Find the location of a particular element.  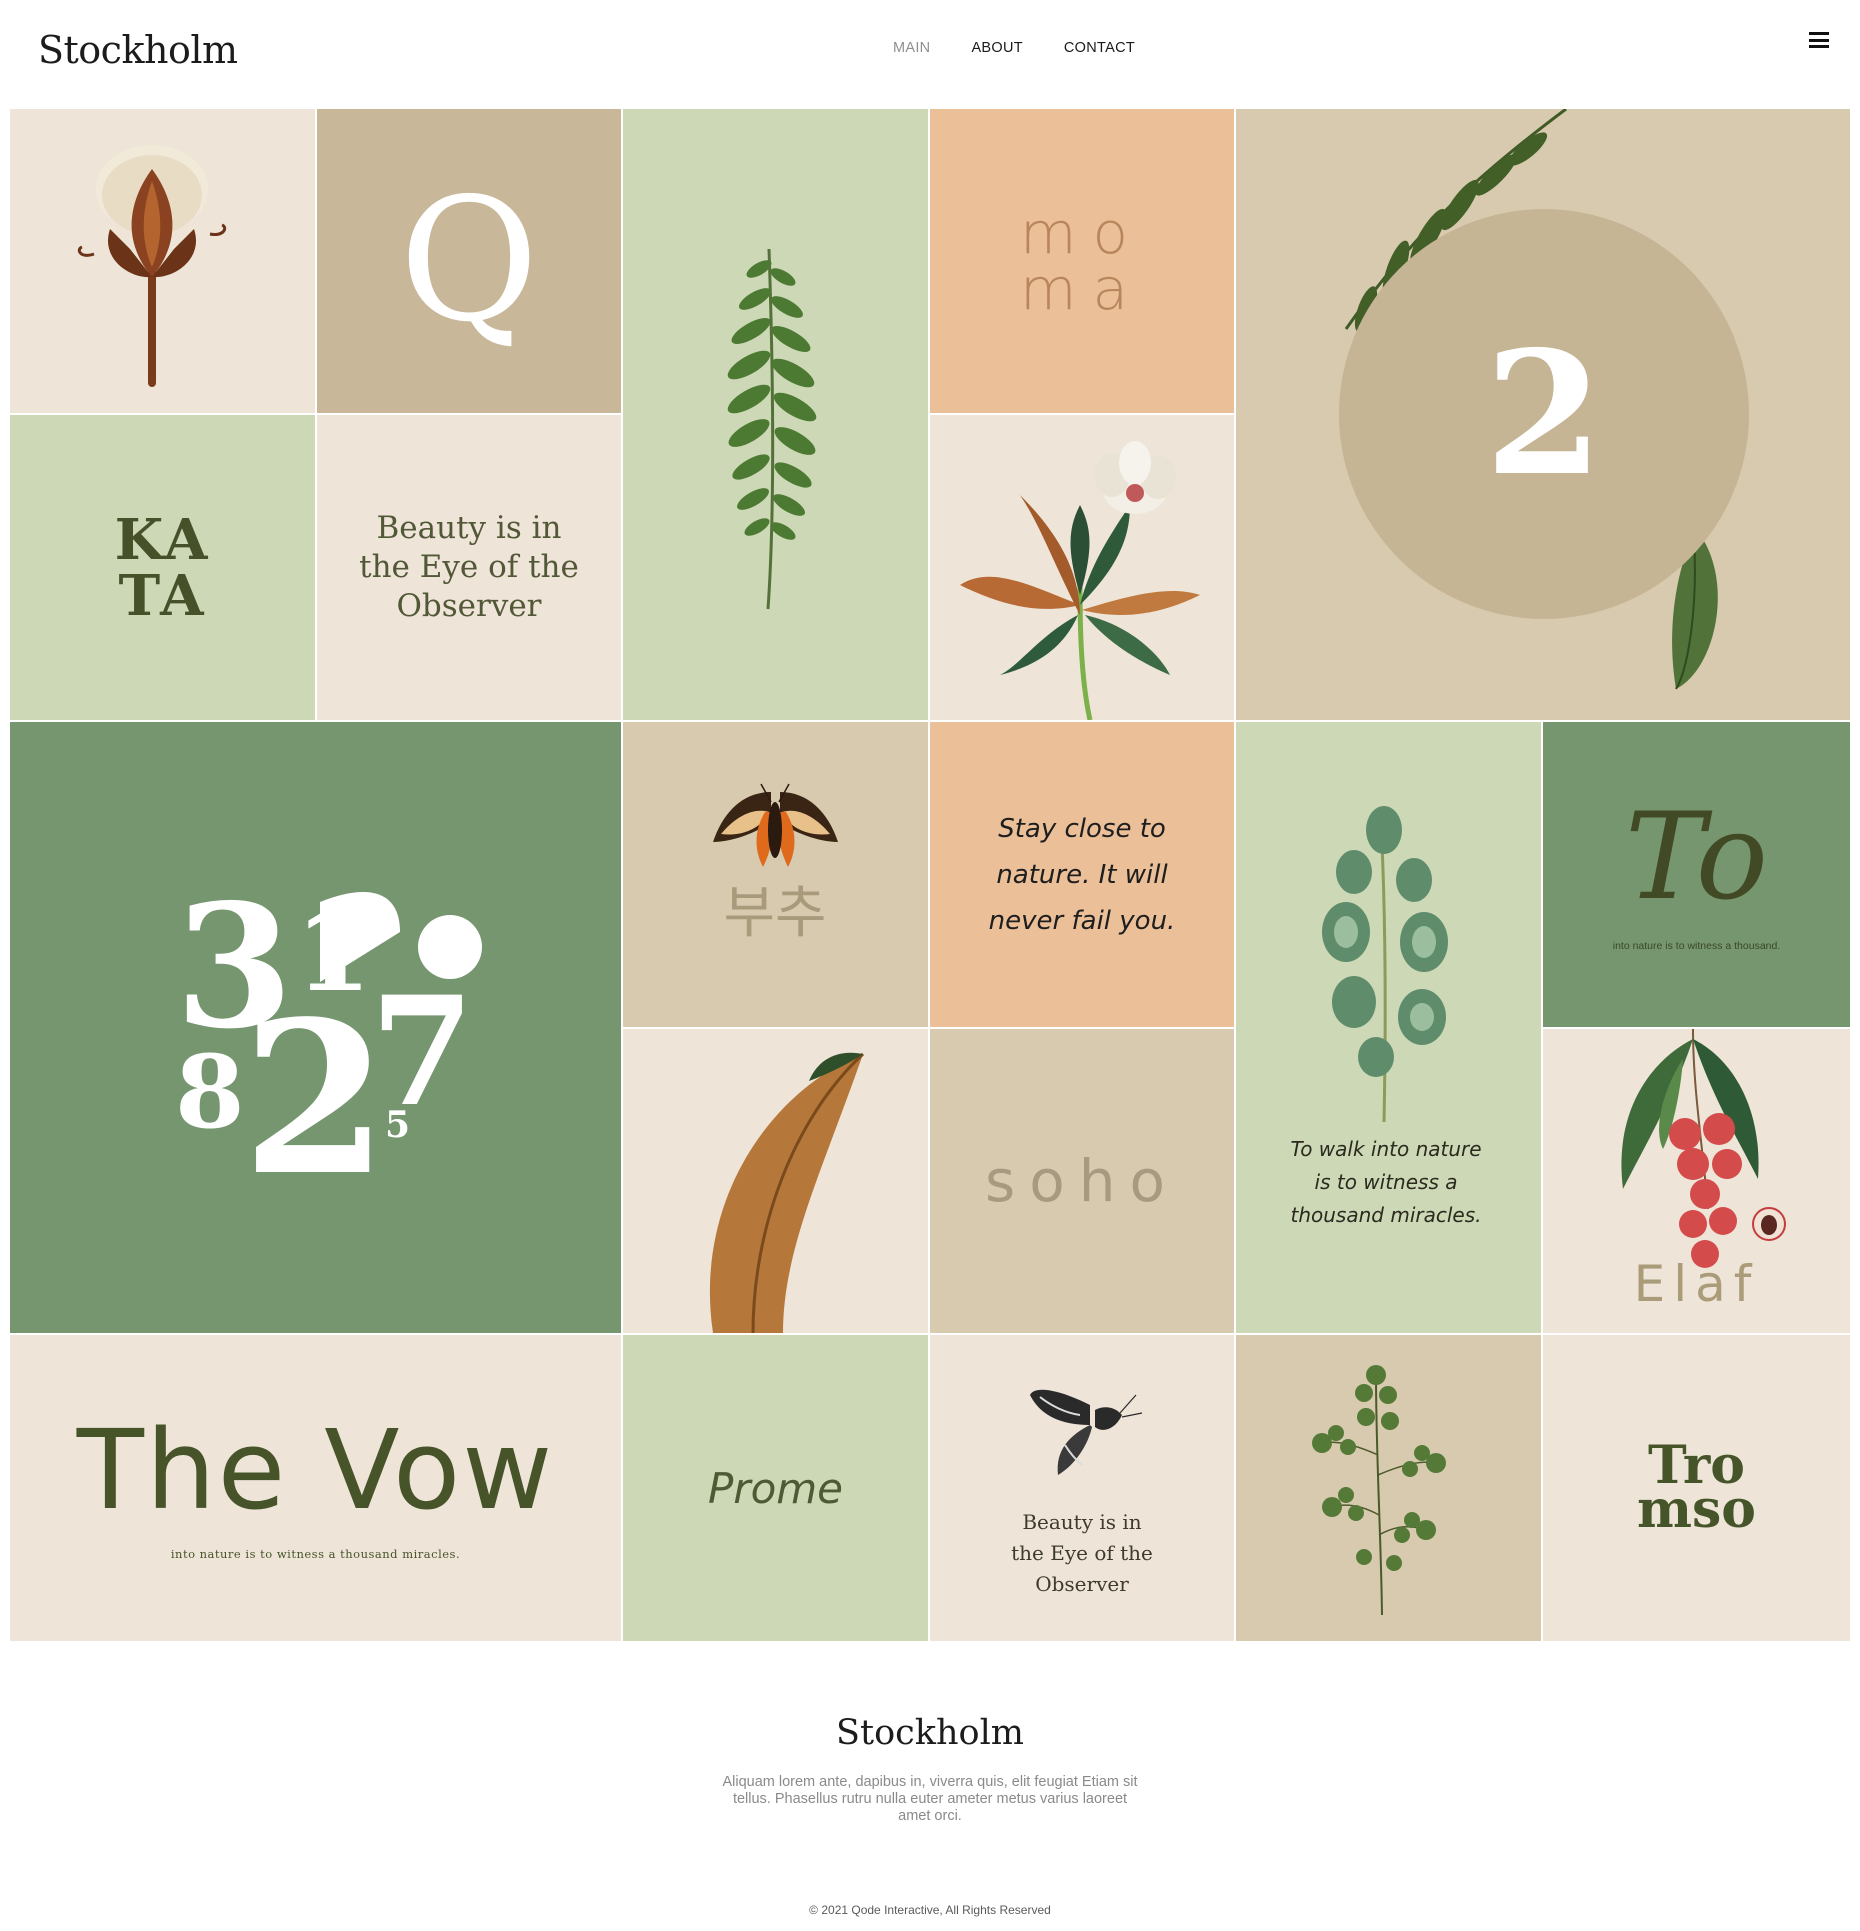

nav-contact: CONTACT is located at coordinates (1099, 48).